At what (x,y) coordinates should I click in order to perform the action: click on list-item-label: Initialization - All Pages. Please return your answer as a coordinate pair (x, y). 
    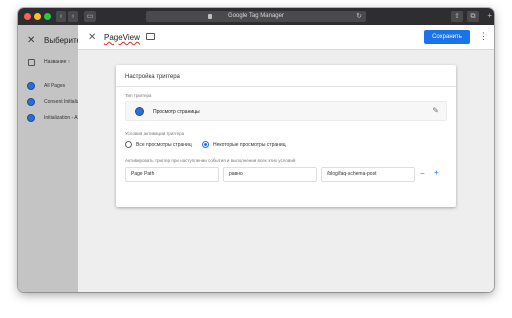
    Looking at the image, I should click on (61, 118).